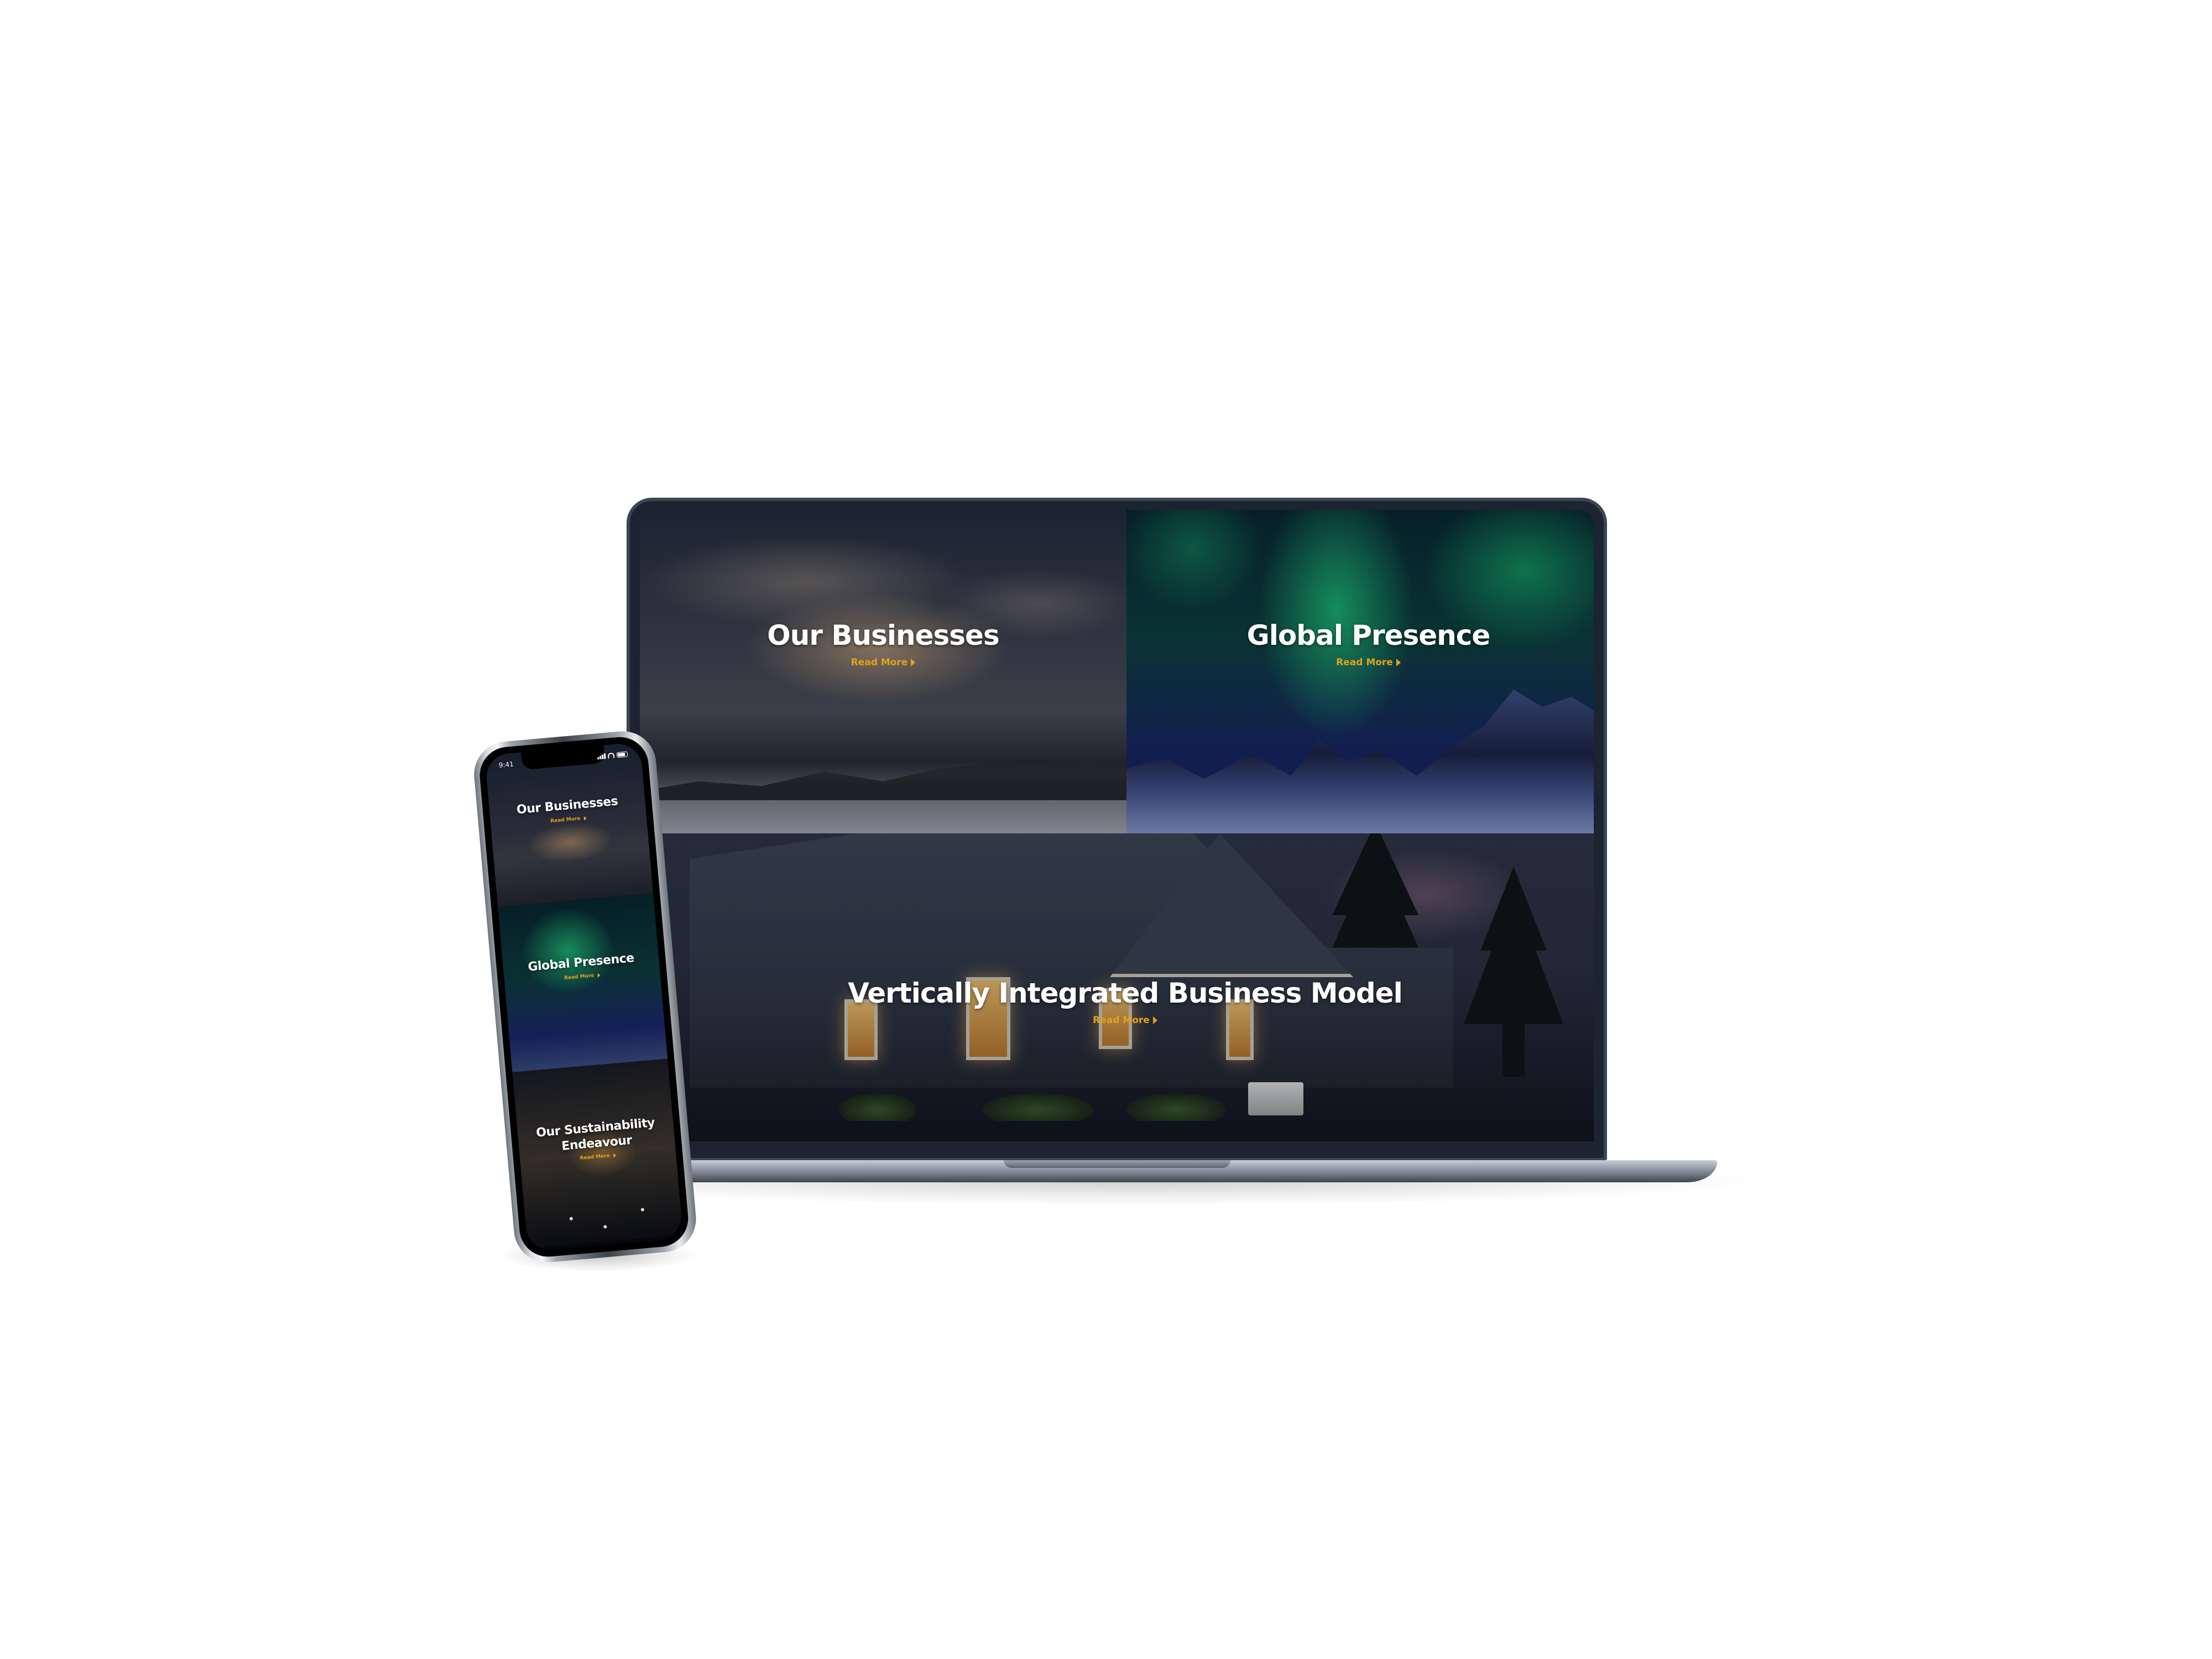 The width and height of the screenshot is (2212, 1659). I want to click on phone-tile-sustainability: Our Sustainability Endeavour Read More, so click(598, 1154).